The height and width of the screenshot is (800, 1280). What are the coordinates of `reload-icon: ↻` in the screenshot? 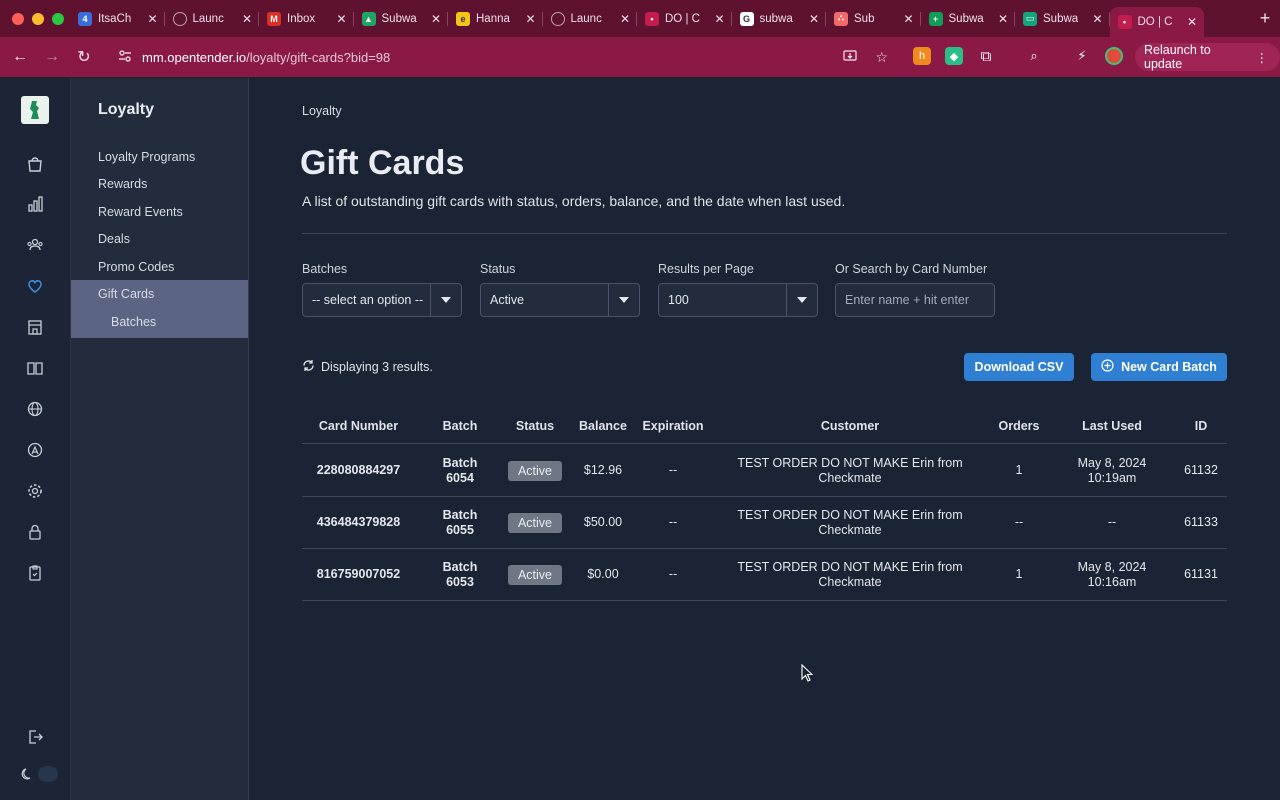 It's located at (84, 57).